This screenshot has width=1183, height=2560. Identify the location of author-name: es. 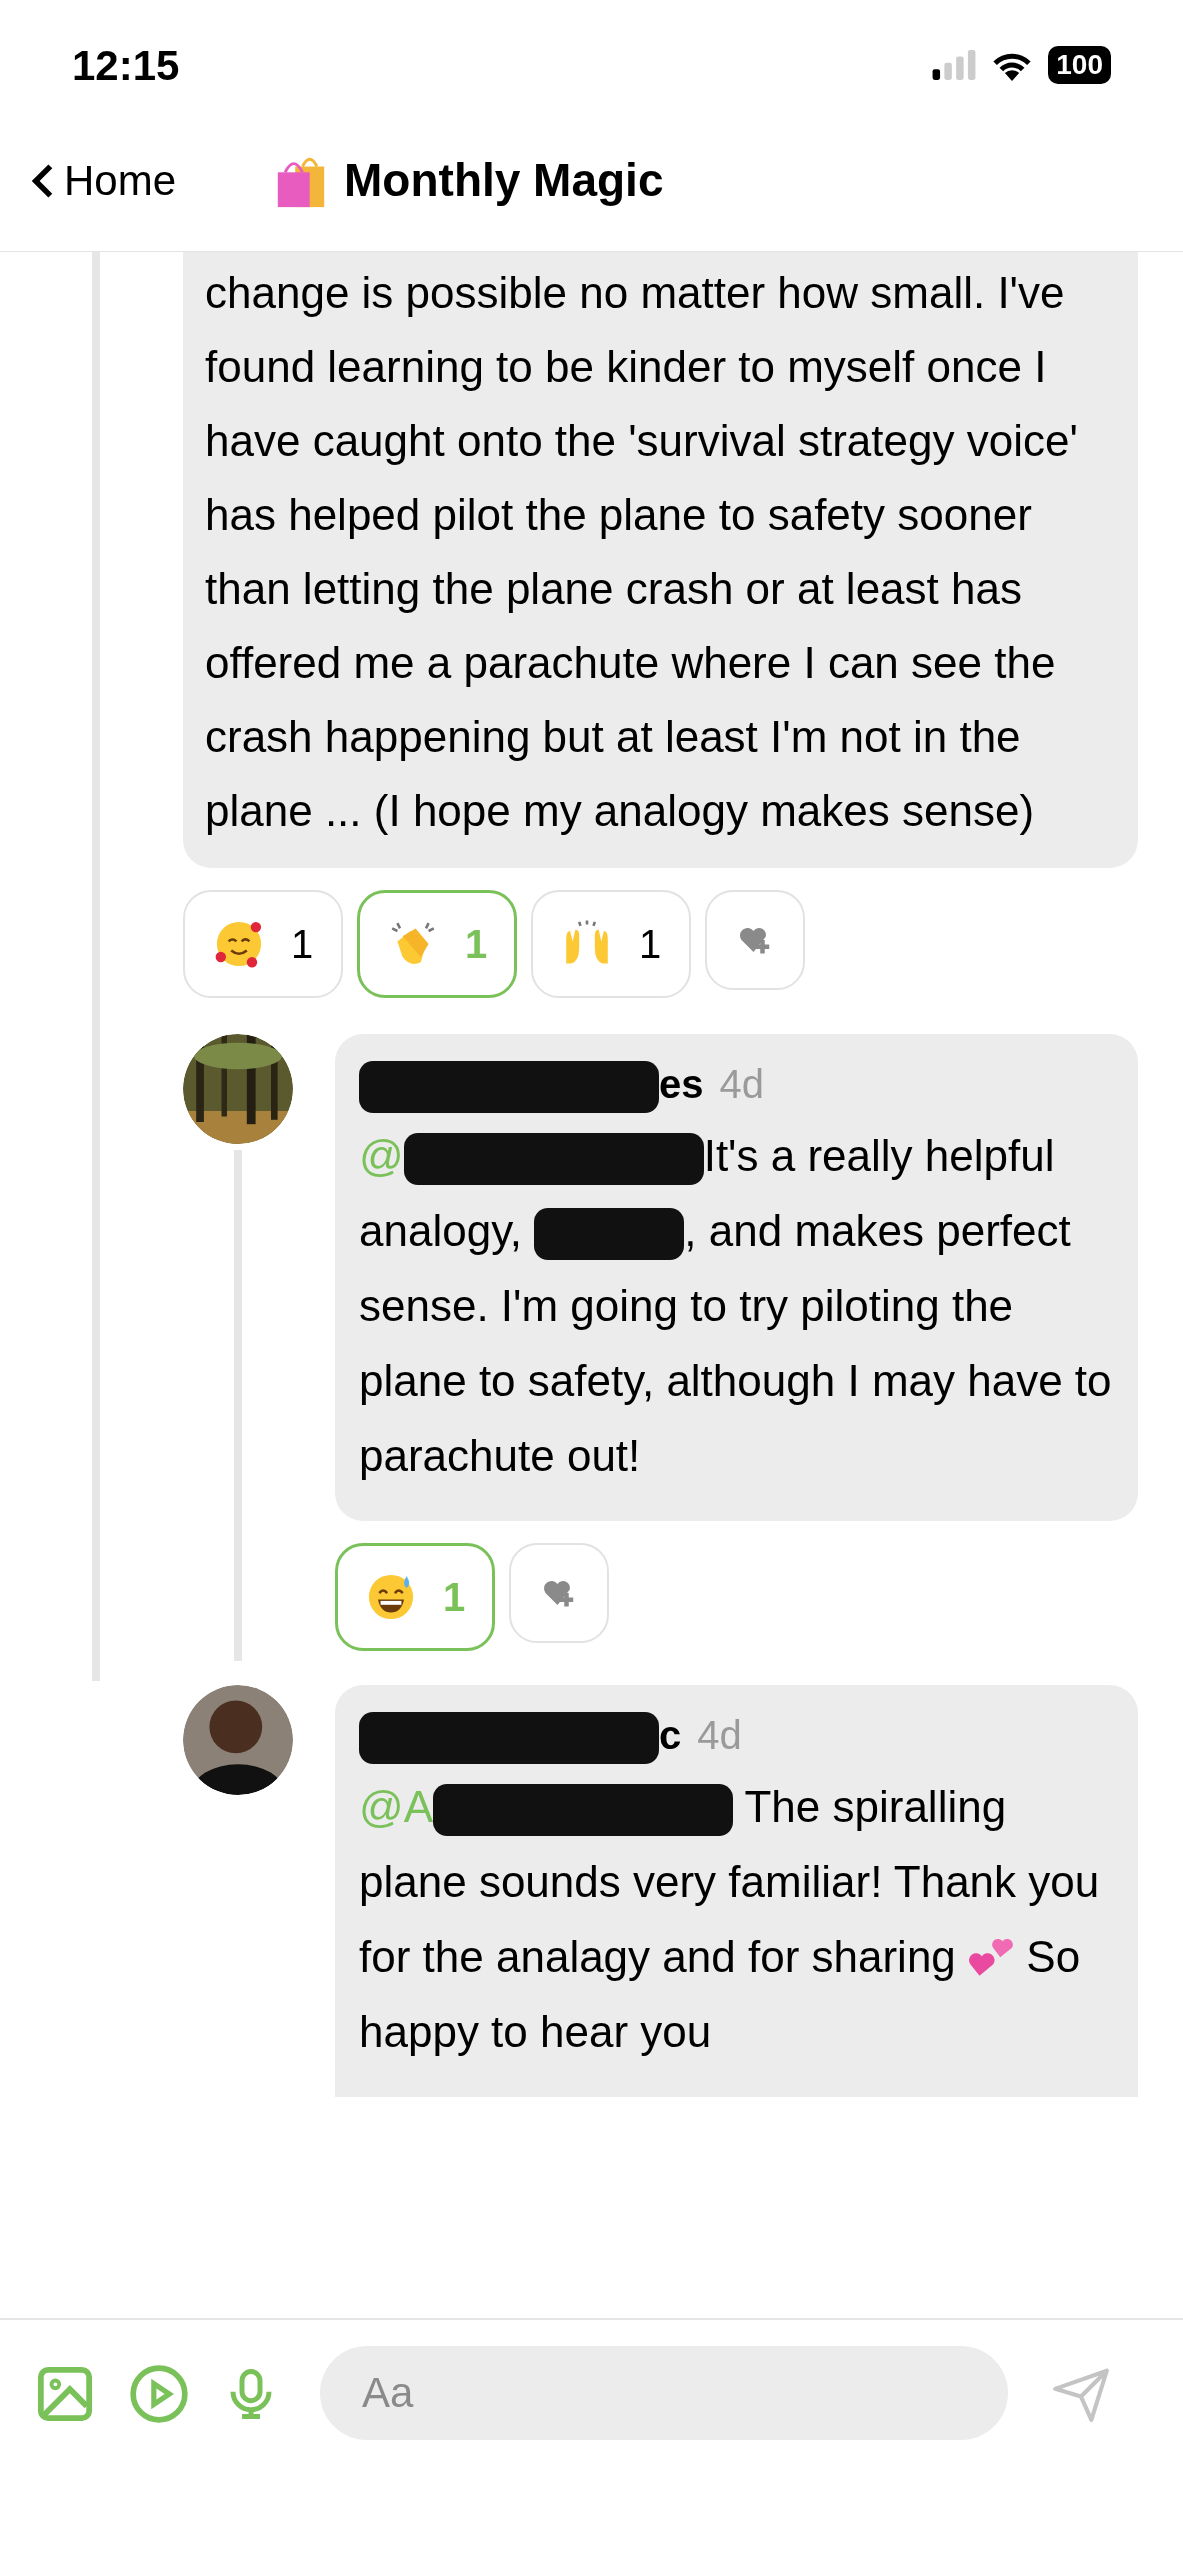
(531, 1084).